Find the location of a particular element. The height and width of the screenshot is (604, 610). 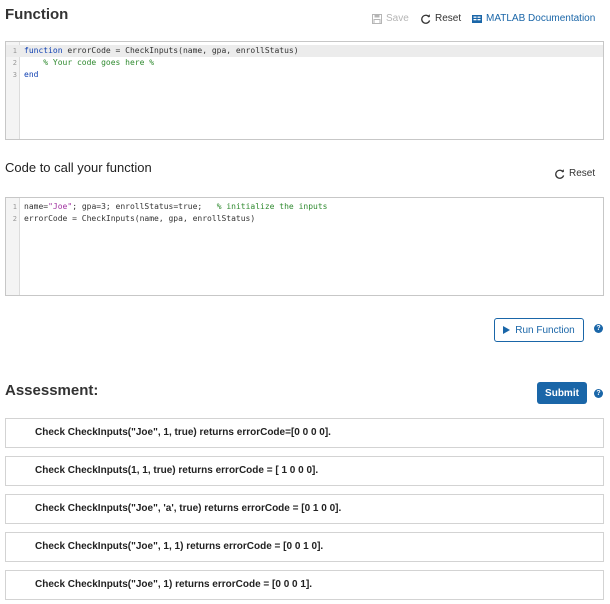

call-reset-label: Reset is located at coordinates (582, 173).